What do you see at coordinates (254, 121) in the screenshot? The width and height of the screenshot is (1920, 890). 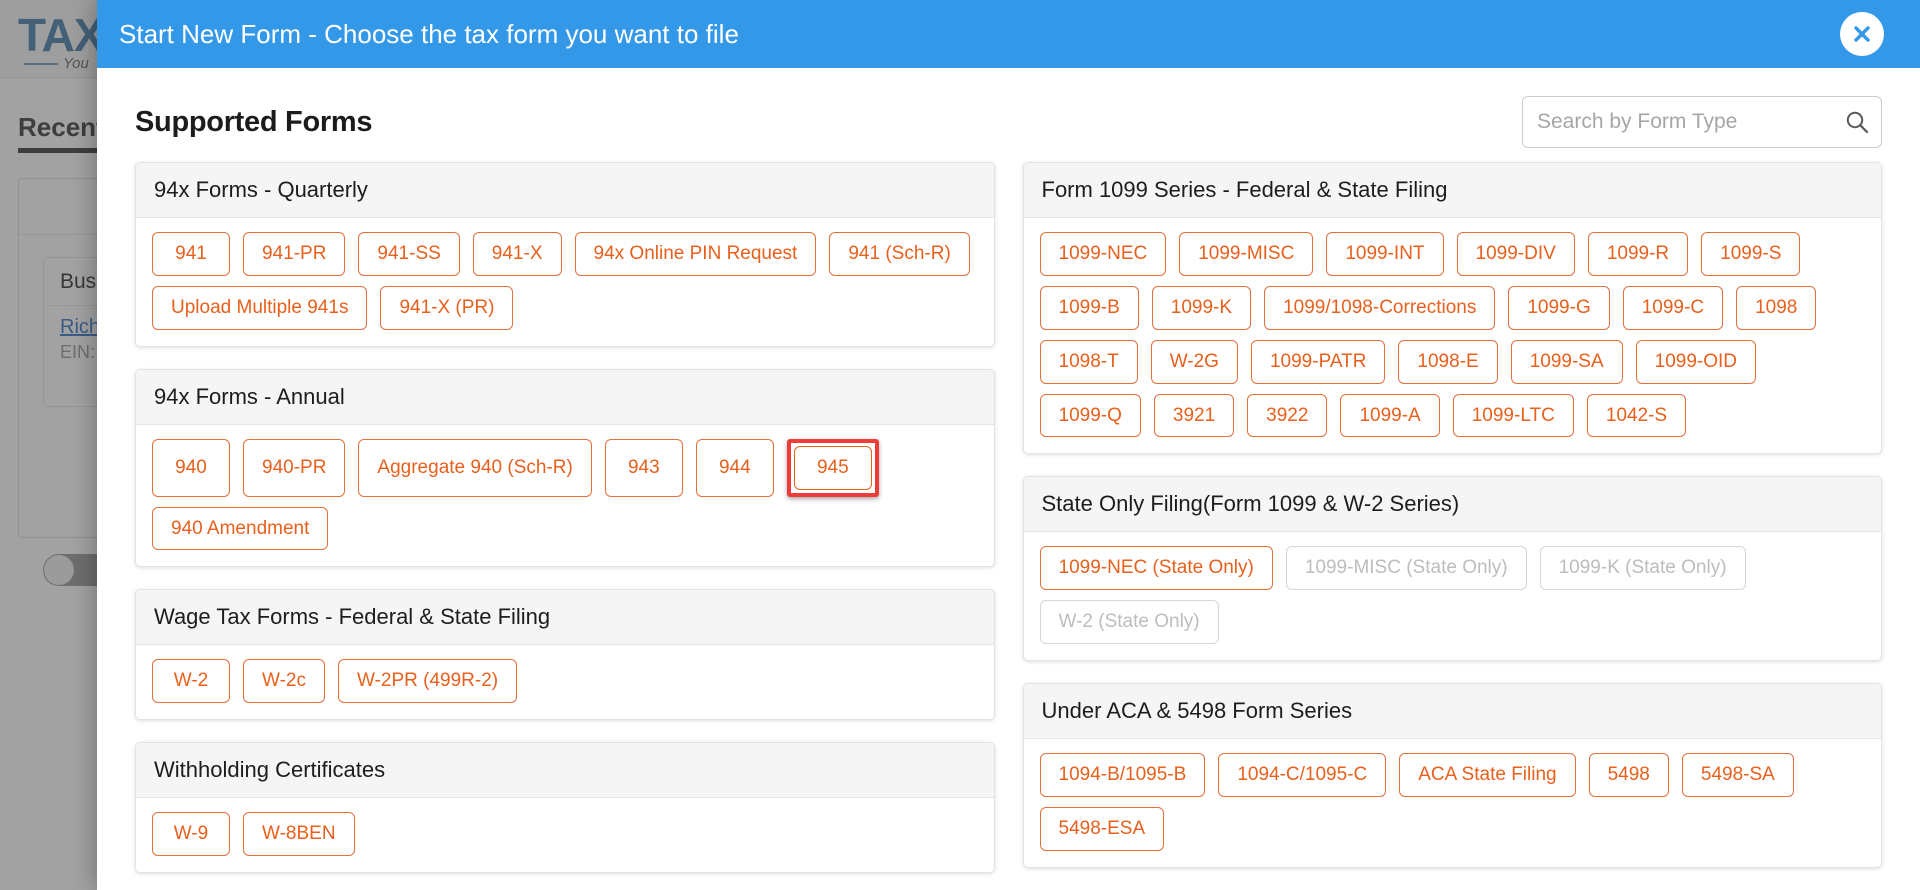 I see `page-title: Supported Forms` at bounding box center [254, 121].